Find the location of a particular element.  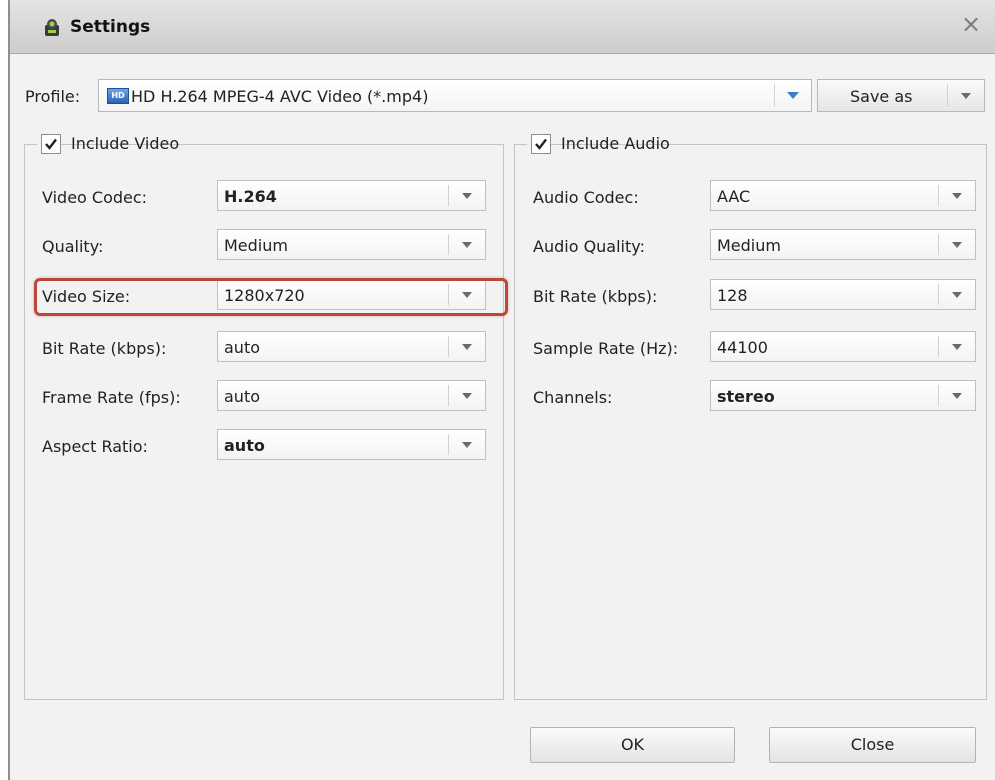

audio-codec-select: AAC is located at coordinates (843, 195).